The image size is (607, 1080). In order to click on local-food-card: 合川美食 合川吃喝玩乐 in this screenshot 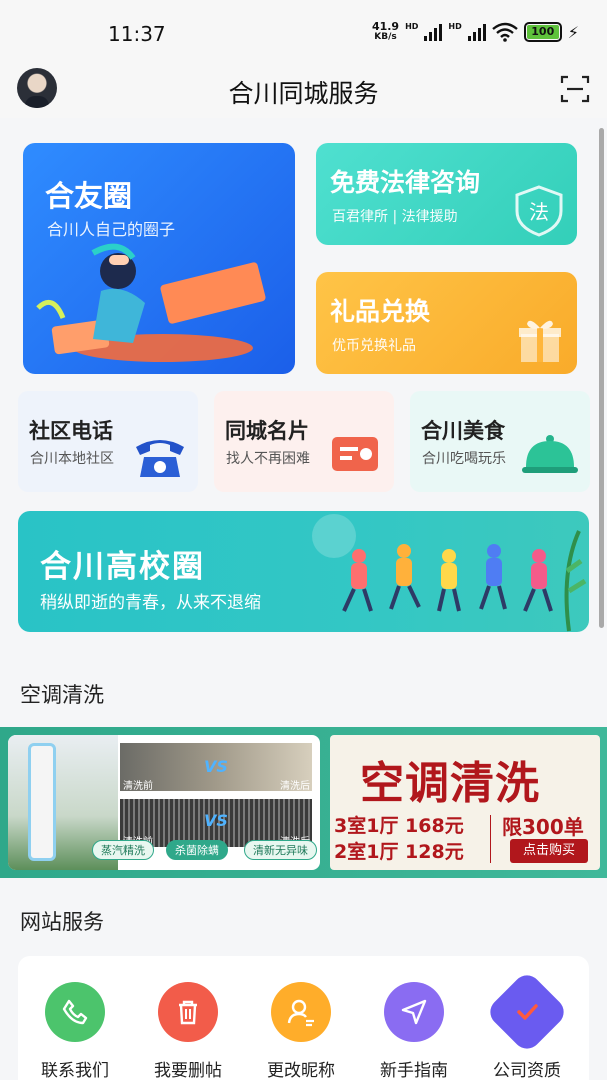, I will do `click(500, 441)`.